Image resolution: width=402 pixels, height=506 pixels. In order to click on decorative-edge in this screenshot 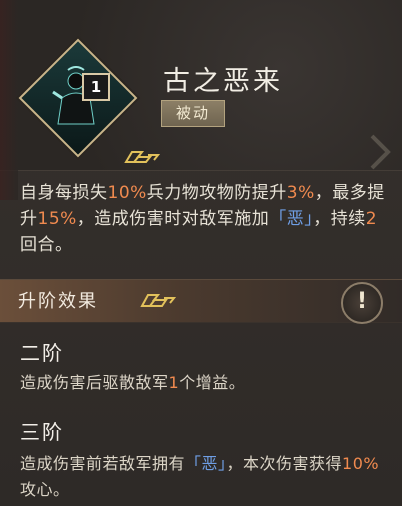, I will do `click(9, 100)`.